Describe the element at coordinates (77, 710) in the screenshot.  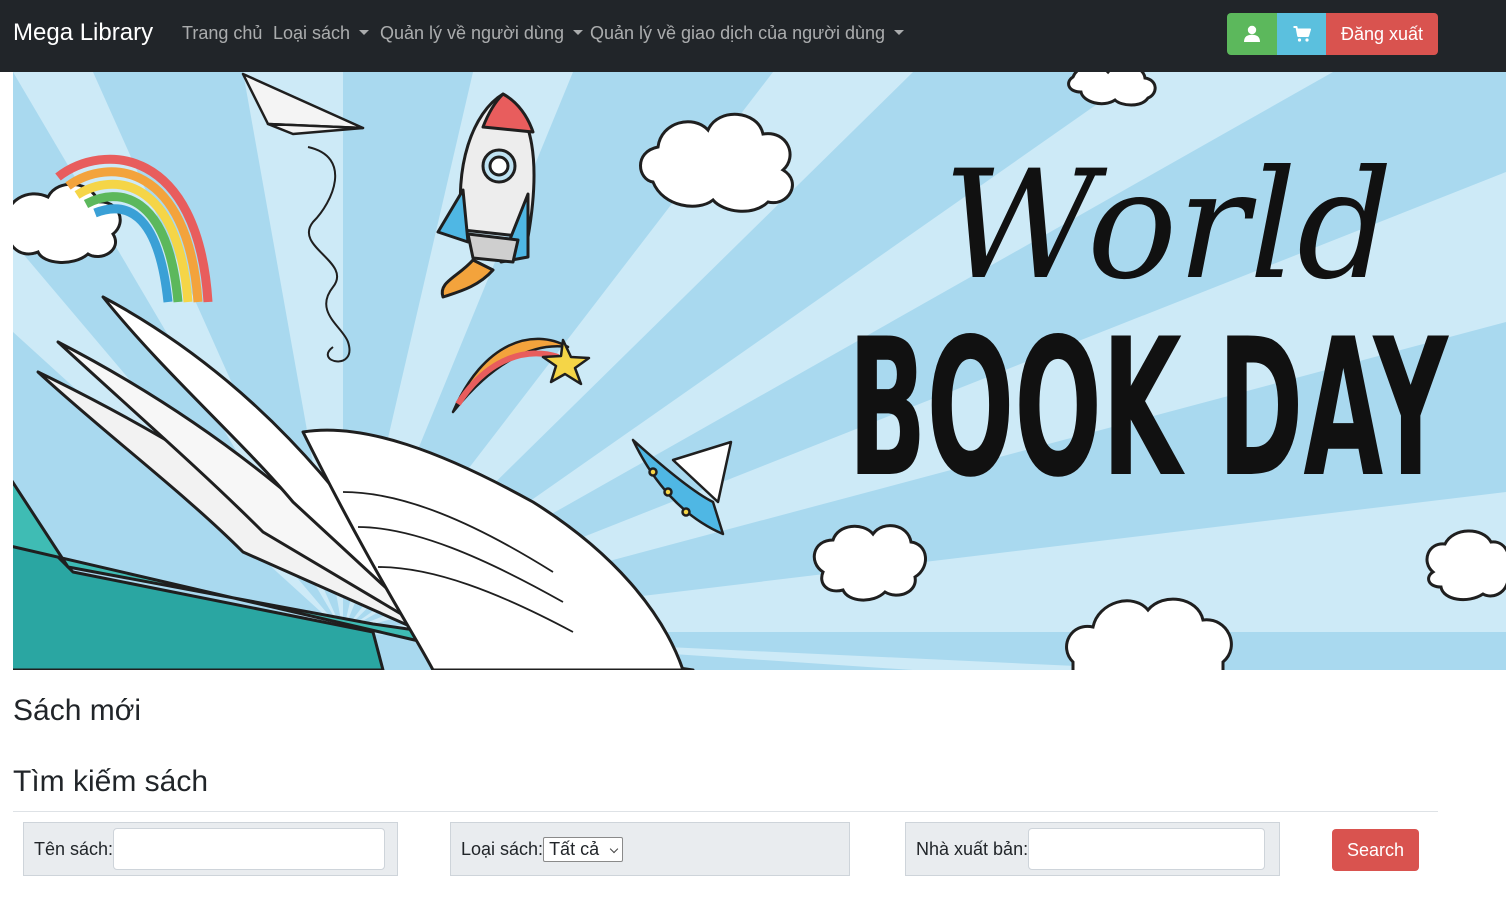
I see `new-books-heading: Sách mới` at that location.